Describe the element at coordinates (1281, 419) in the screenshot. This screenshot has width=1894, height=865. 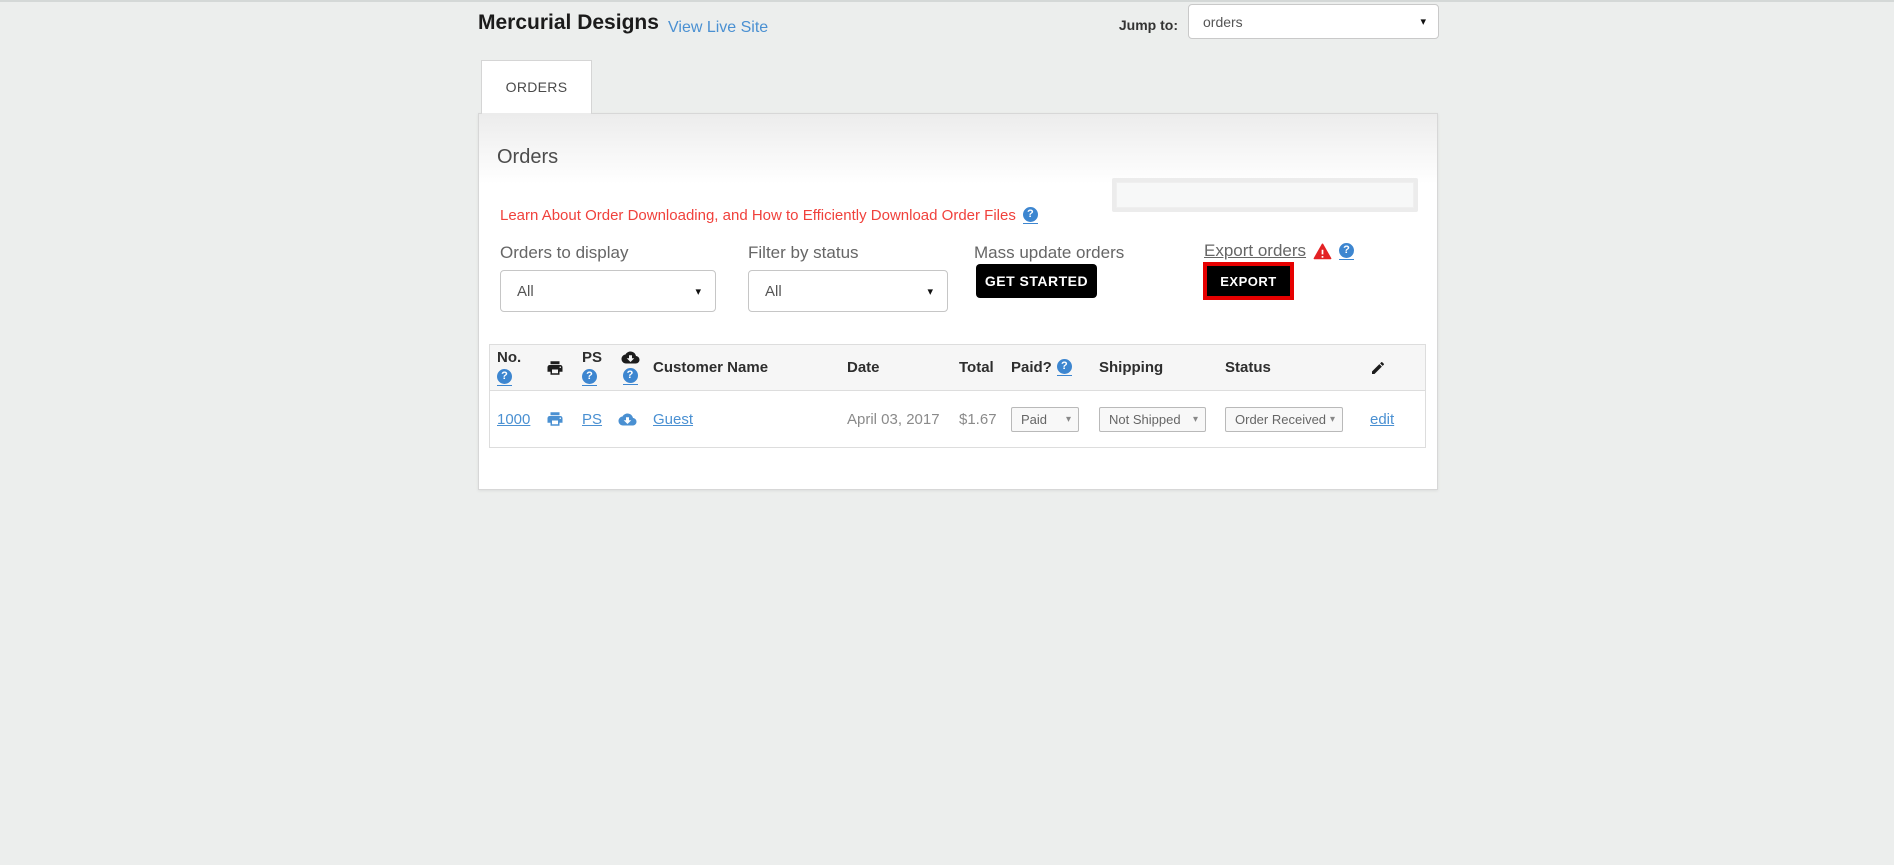
I see `status-selected-value: Order Received` at that location.